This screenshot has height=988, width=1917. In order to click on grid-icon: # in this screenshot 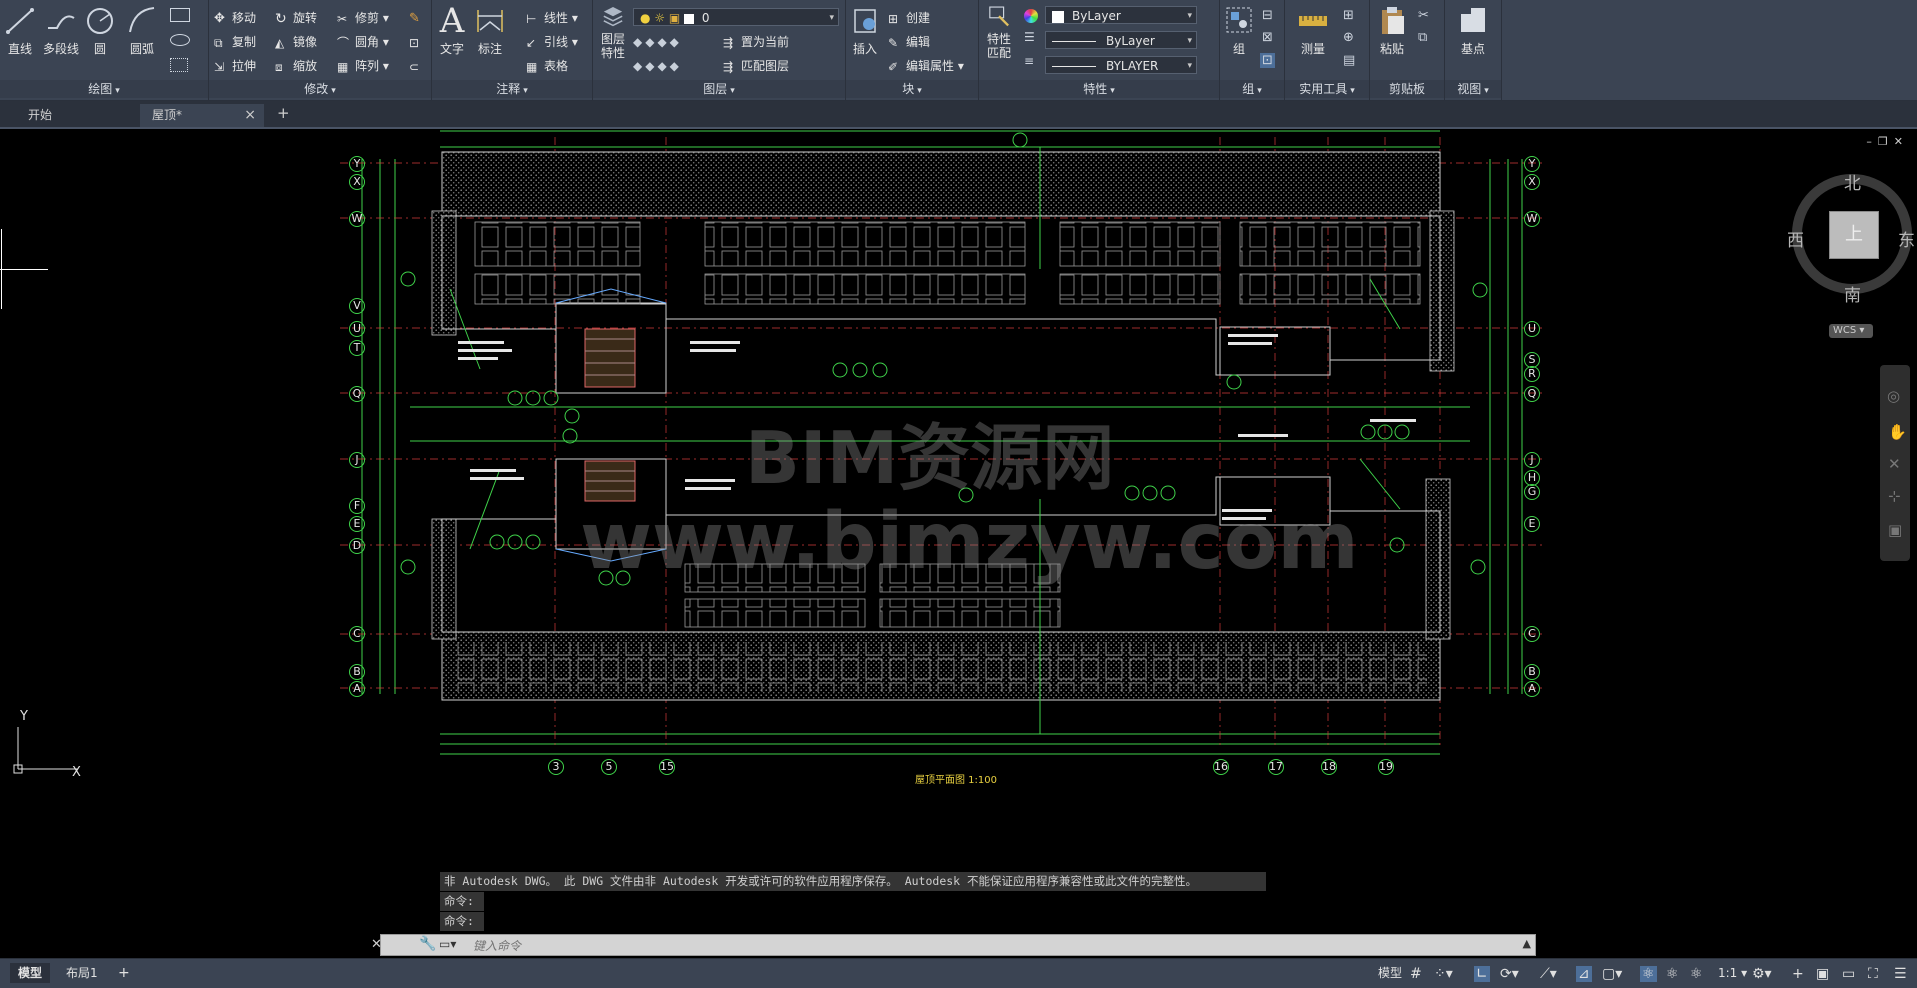, I will do `click(1416, 974)`.